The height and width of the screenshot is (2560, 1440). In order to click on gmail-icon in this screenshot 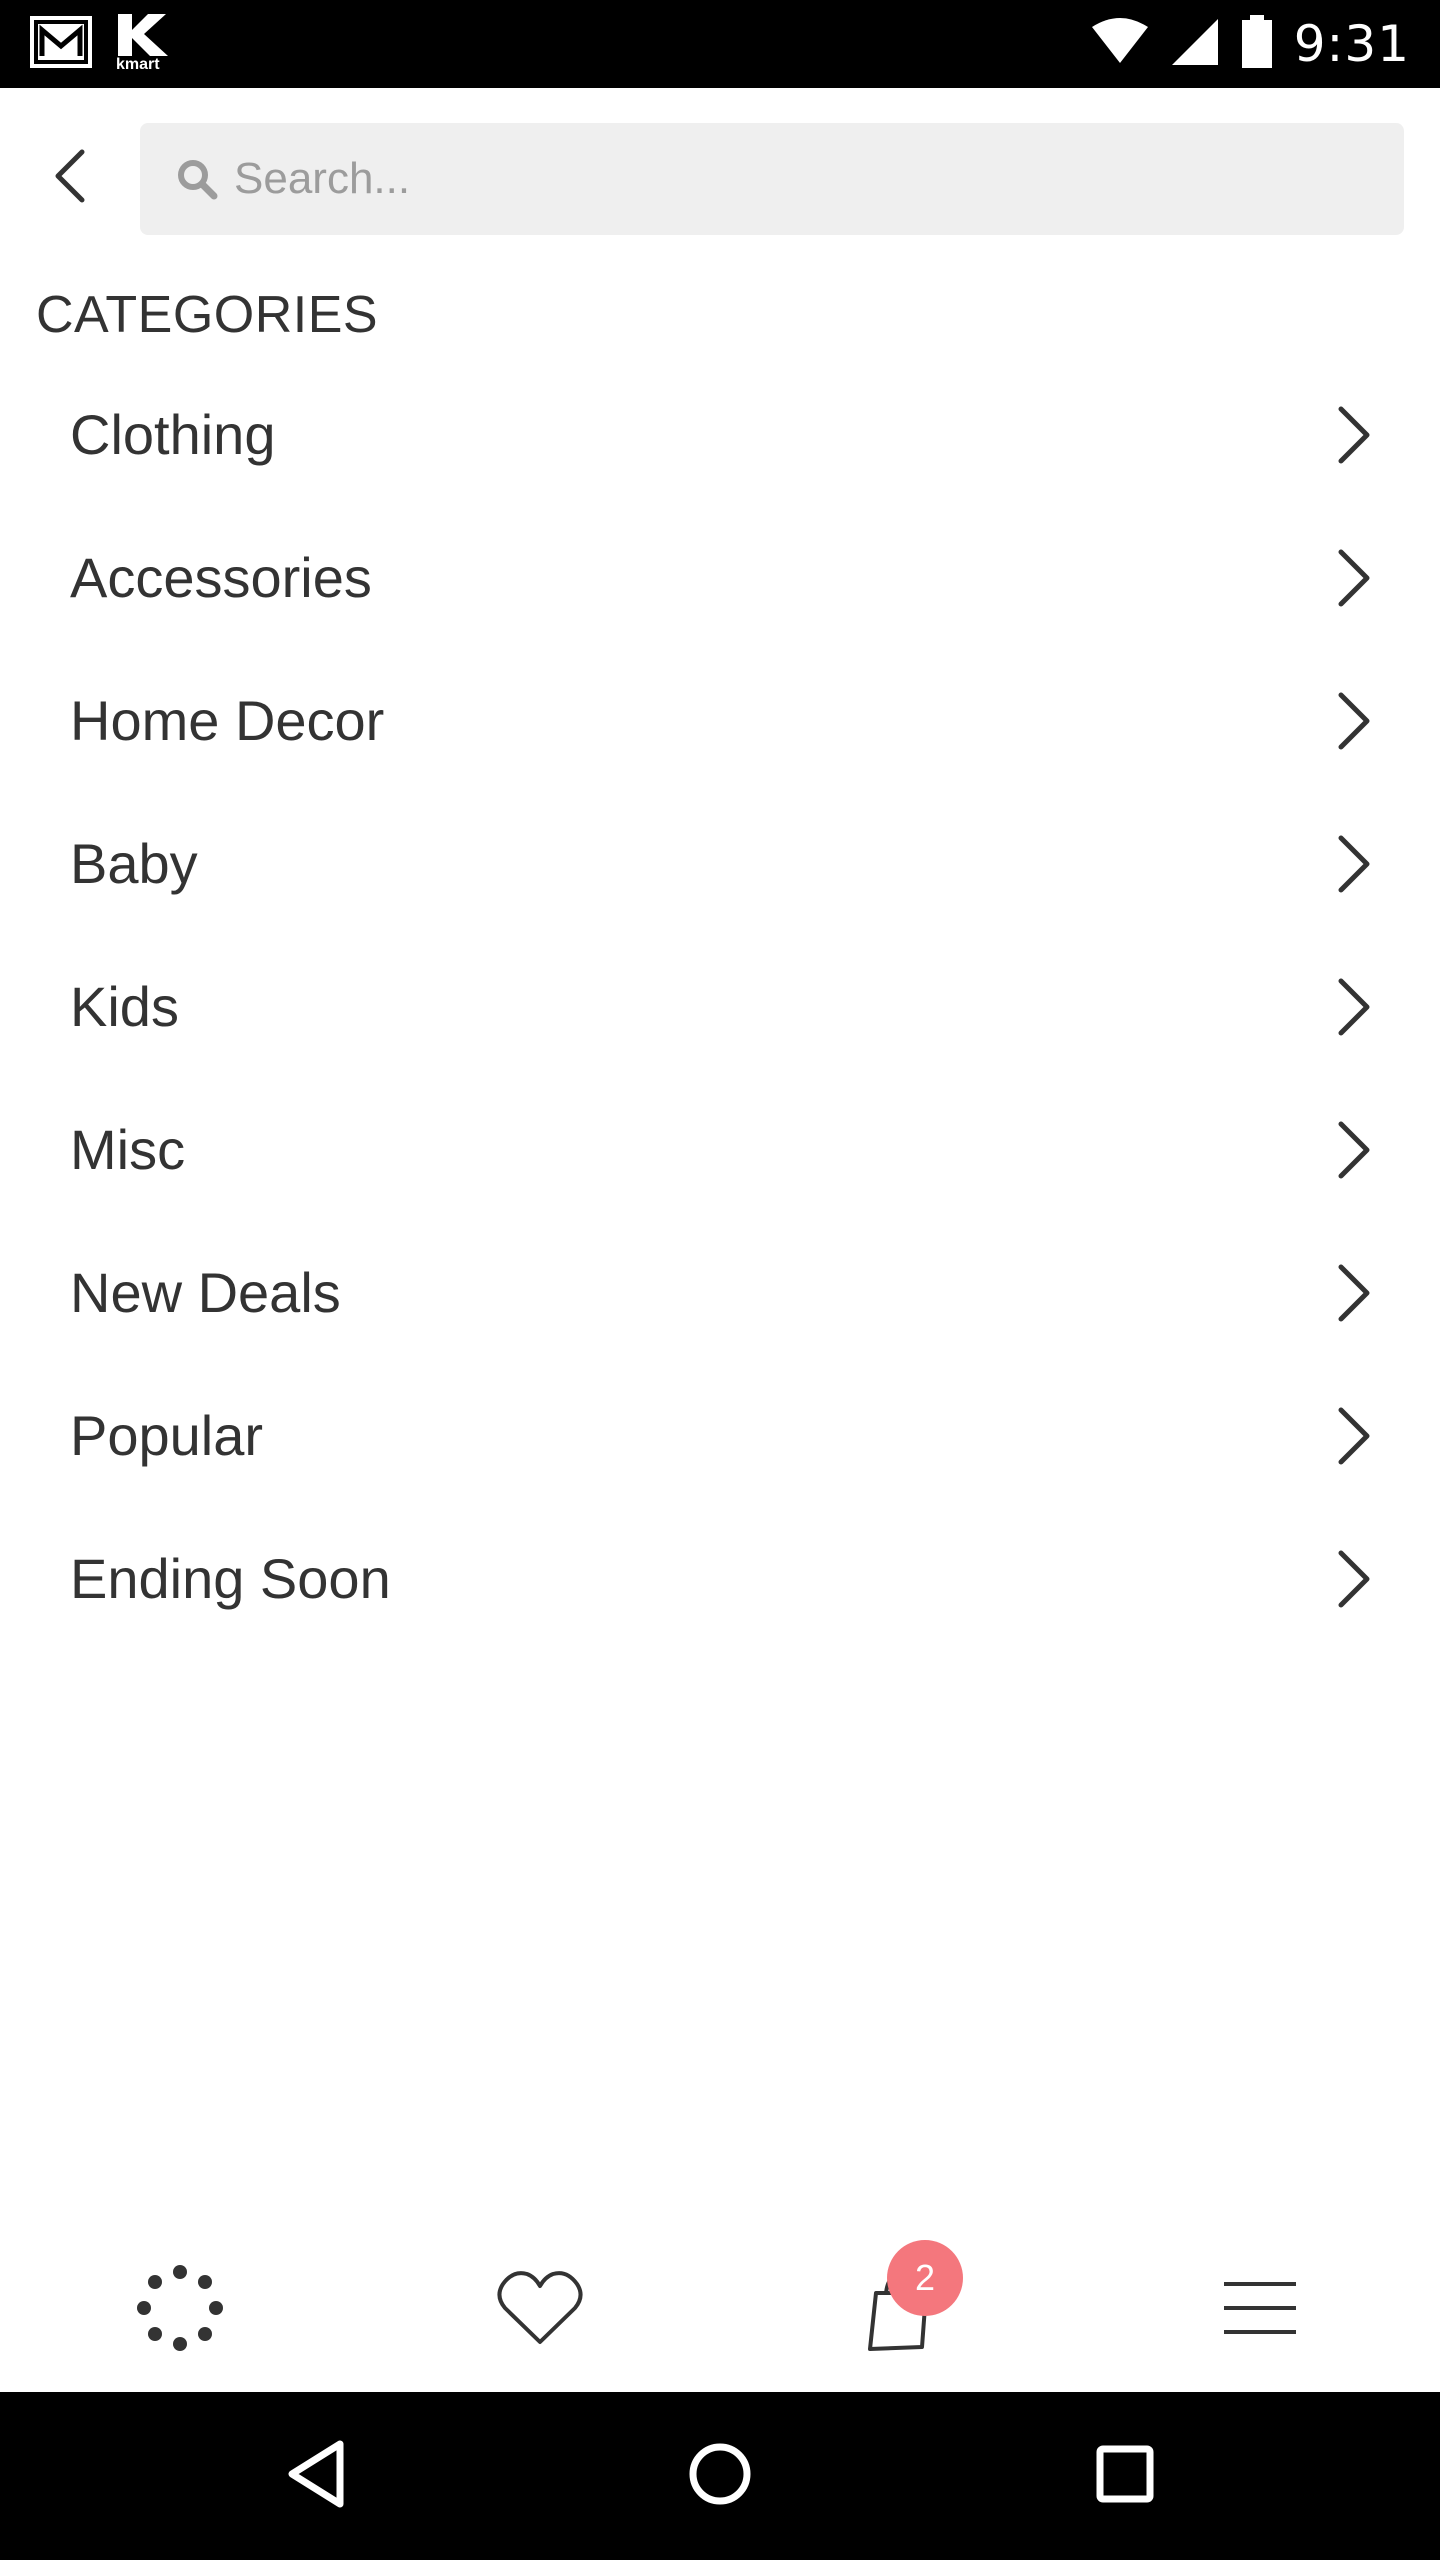, I will do `click(61, 44)`.